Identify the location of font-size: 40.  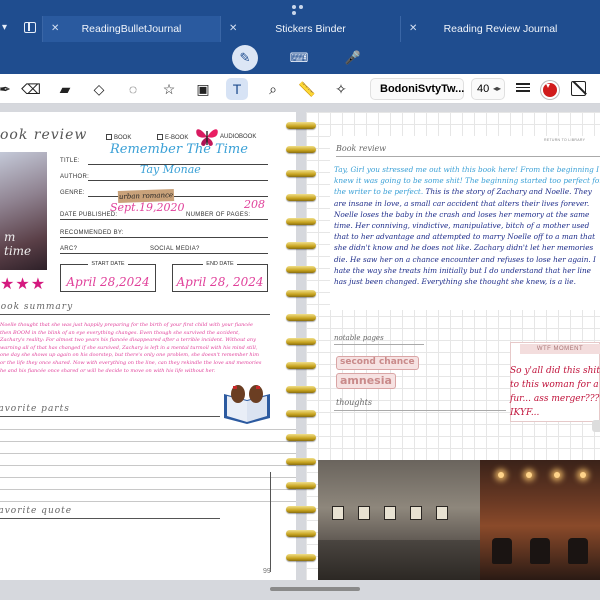
(483, 89).